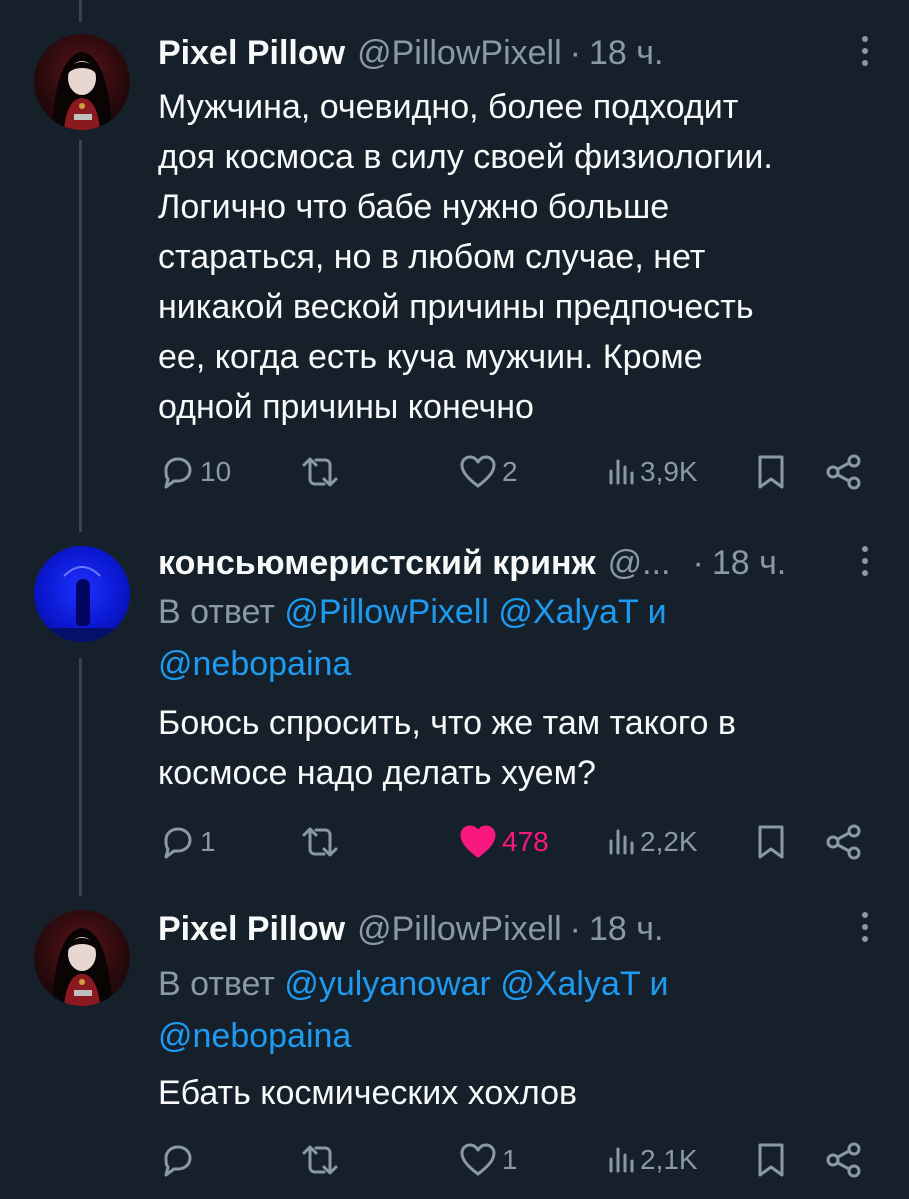 The image size is (909, 1199). I want to click on text-line: никакой веской причины предпочесть, so click(456, 307).